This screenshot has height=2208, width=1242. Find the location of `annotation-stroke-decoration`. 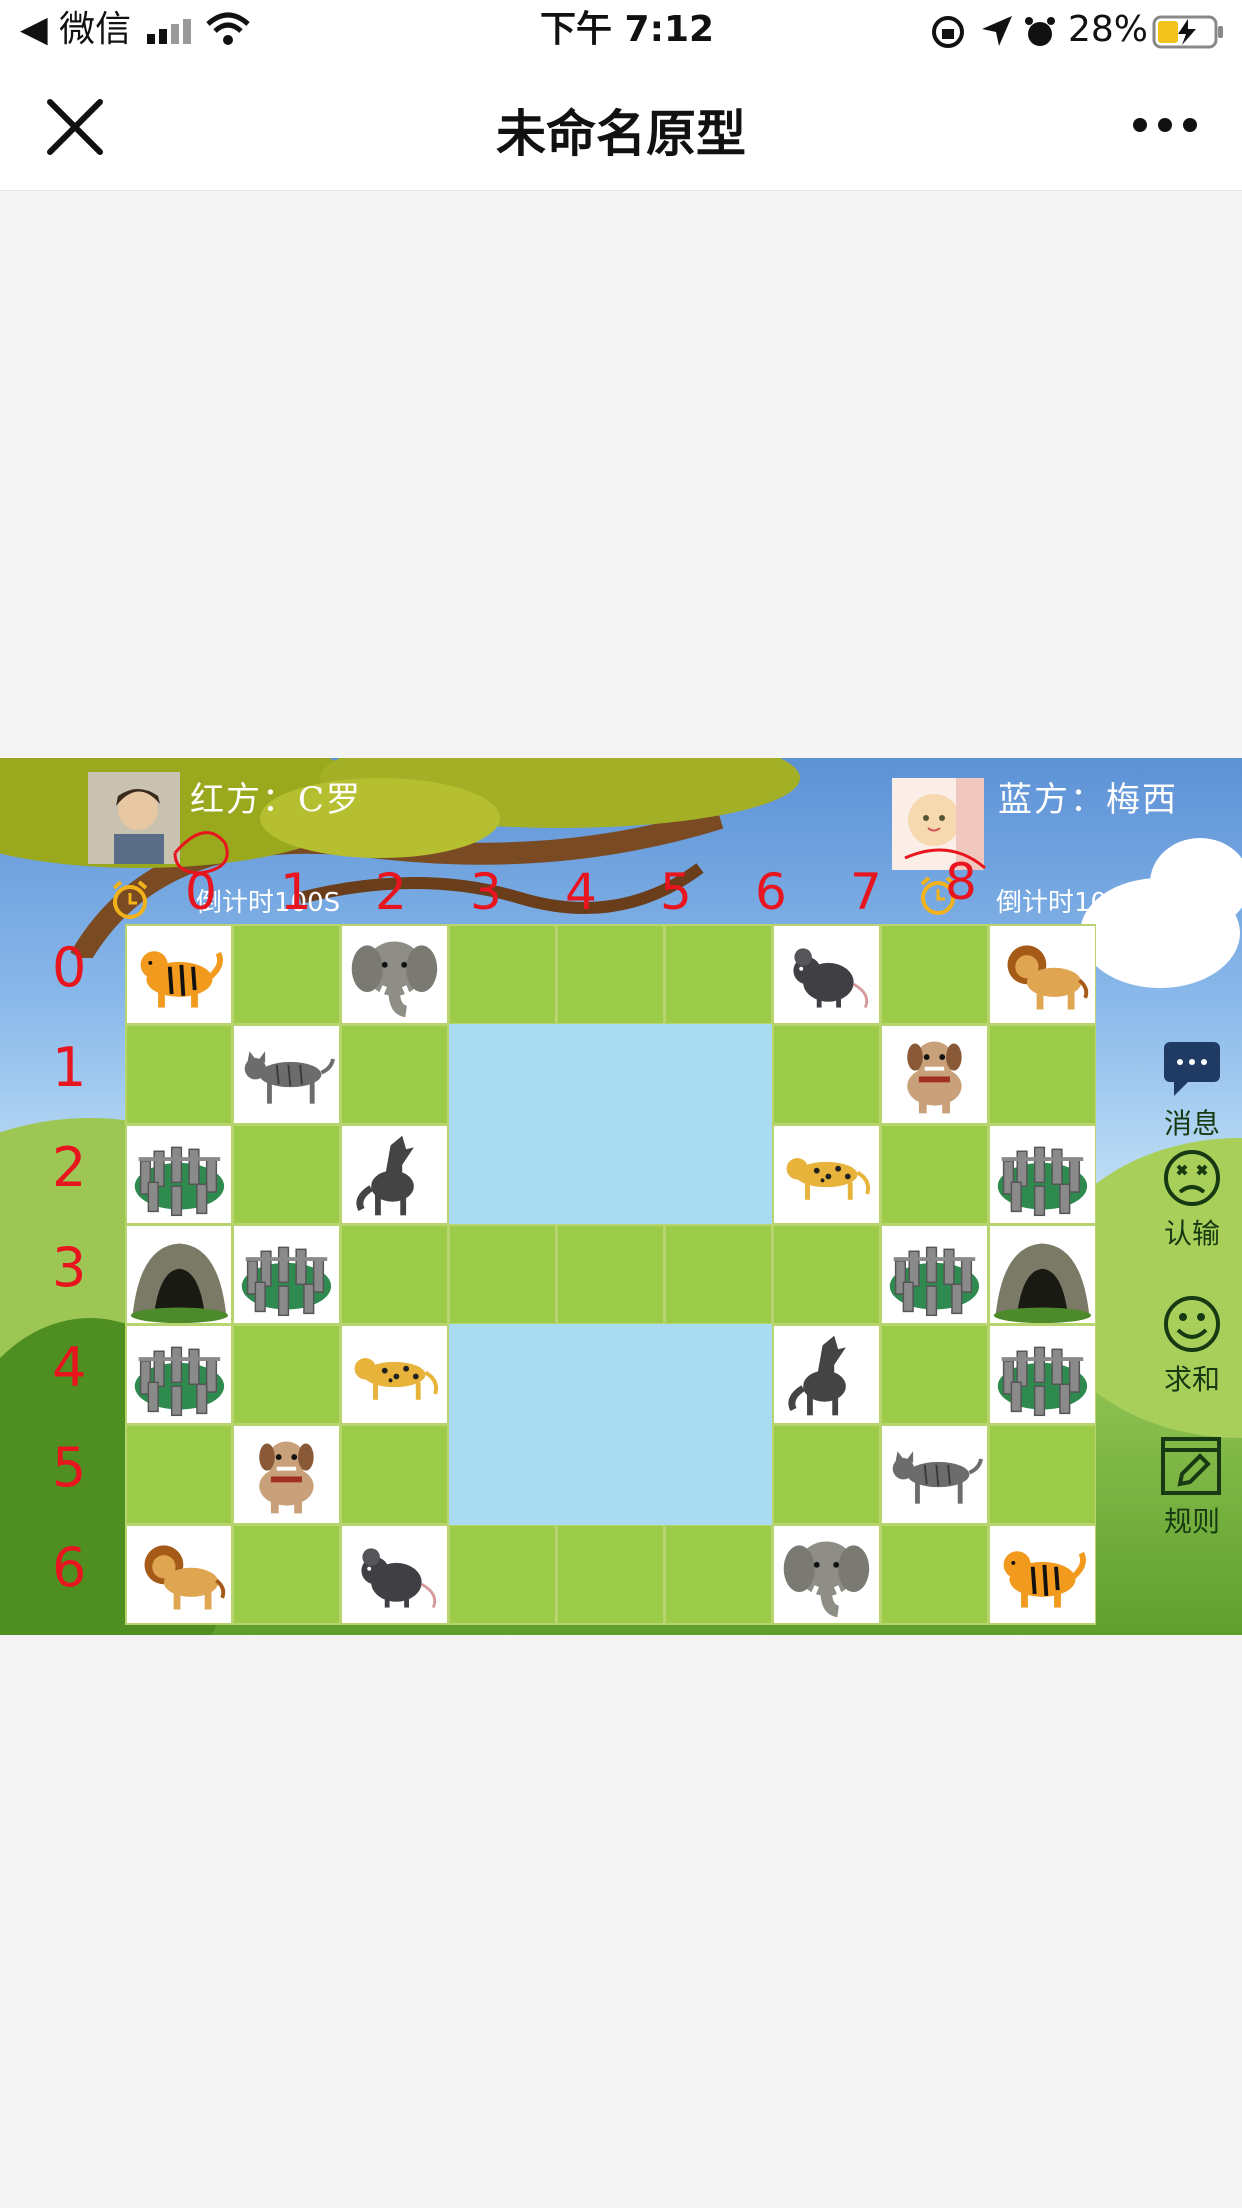

annotation-stroke-decoration is located at coordinates (579, 853).